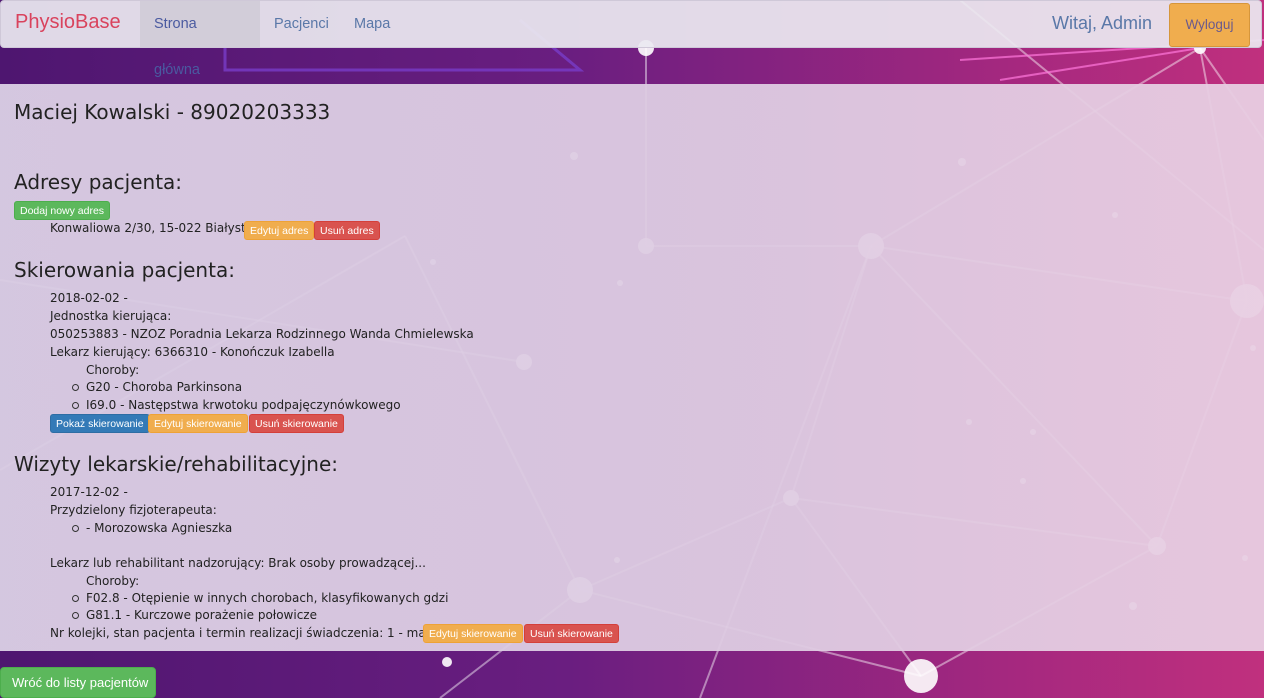 This screenshot has height=698, width=1264. What do you see at coordinates (473, 633) in the screenshot?
I see `edit-visit-button: Edytuj skierowanie` at bounding box center [473, 633].